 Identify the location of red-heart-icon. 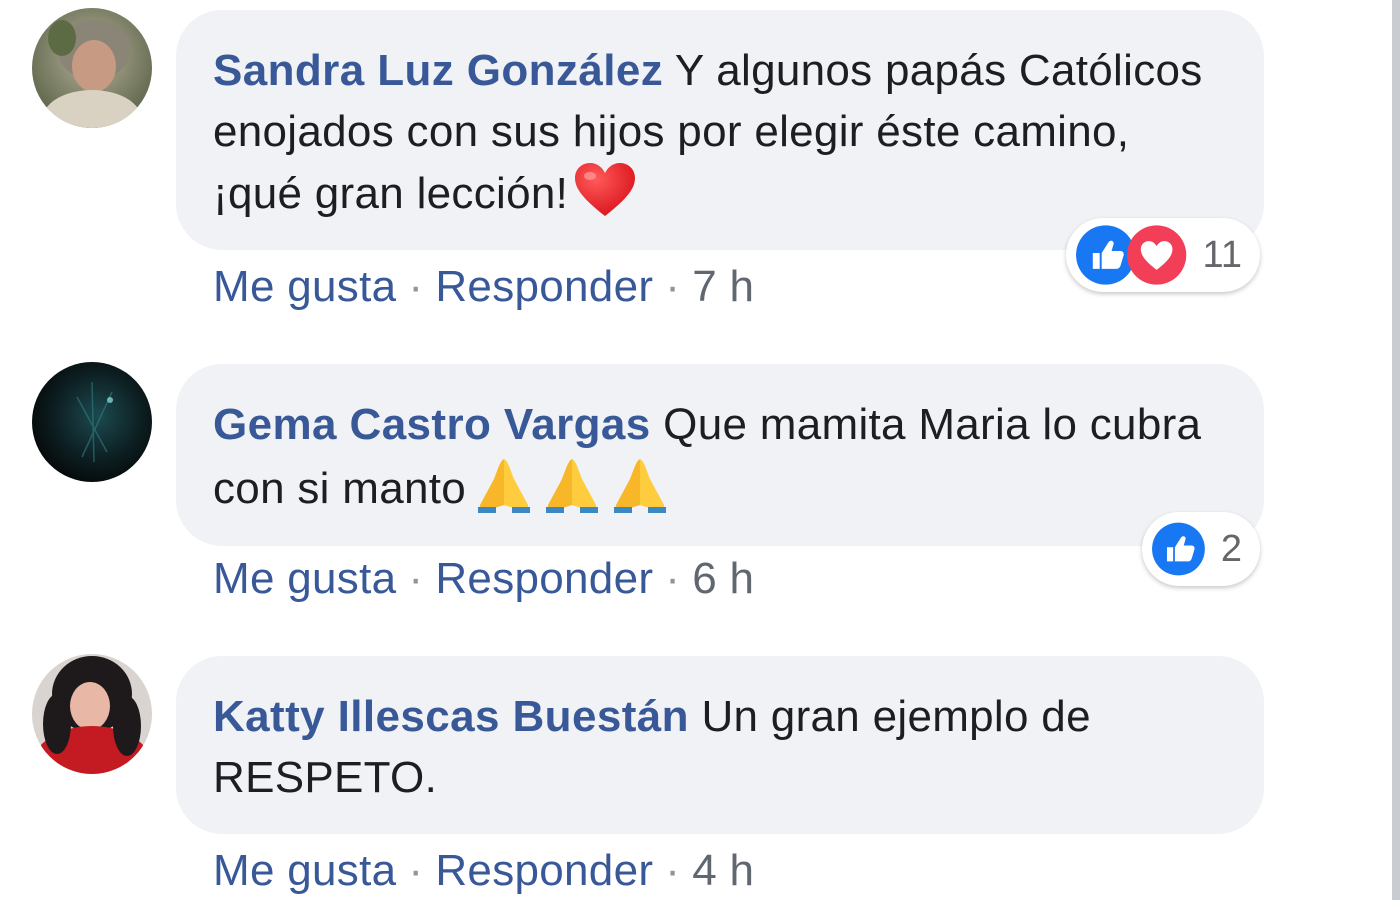
(605, 190).